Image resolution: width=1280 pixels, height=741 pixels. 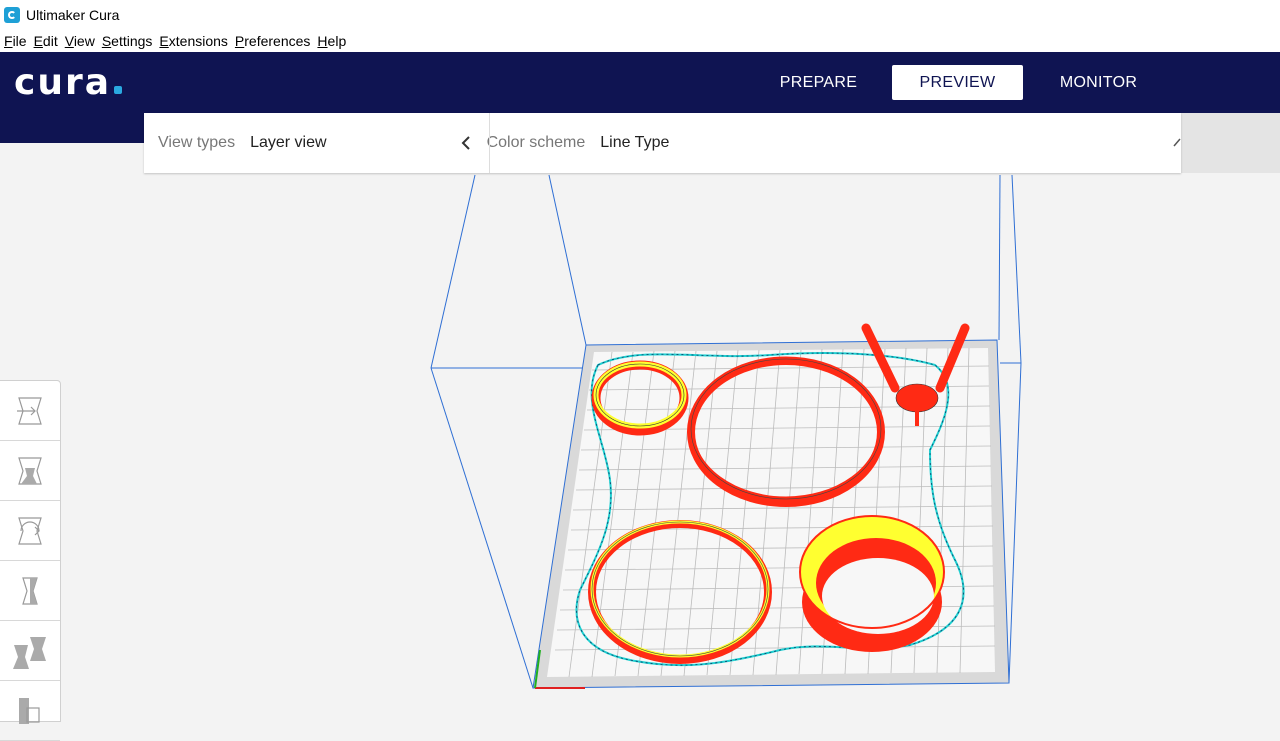 I want to click on pencil-icon, so click(x=1177, y=142).